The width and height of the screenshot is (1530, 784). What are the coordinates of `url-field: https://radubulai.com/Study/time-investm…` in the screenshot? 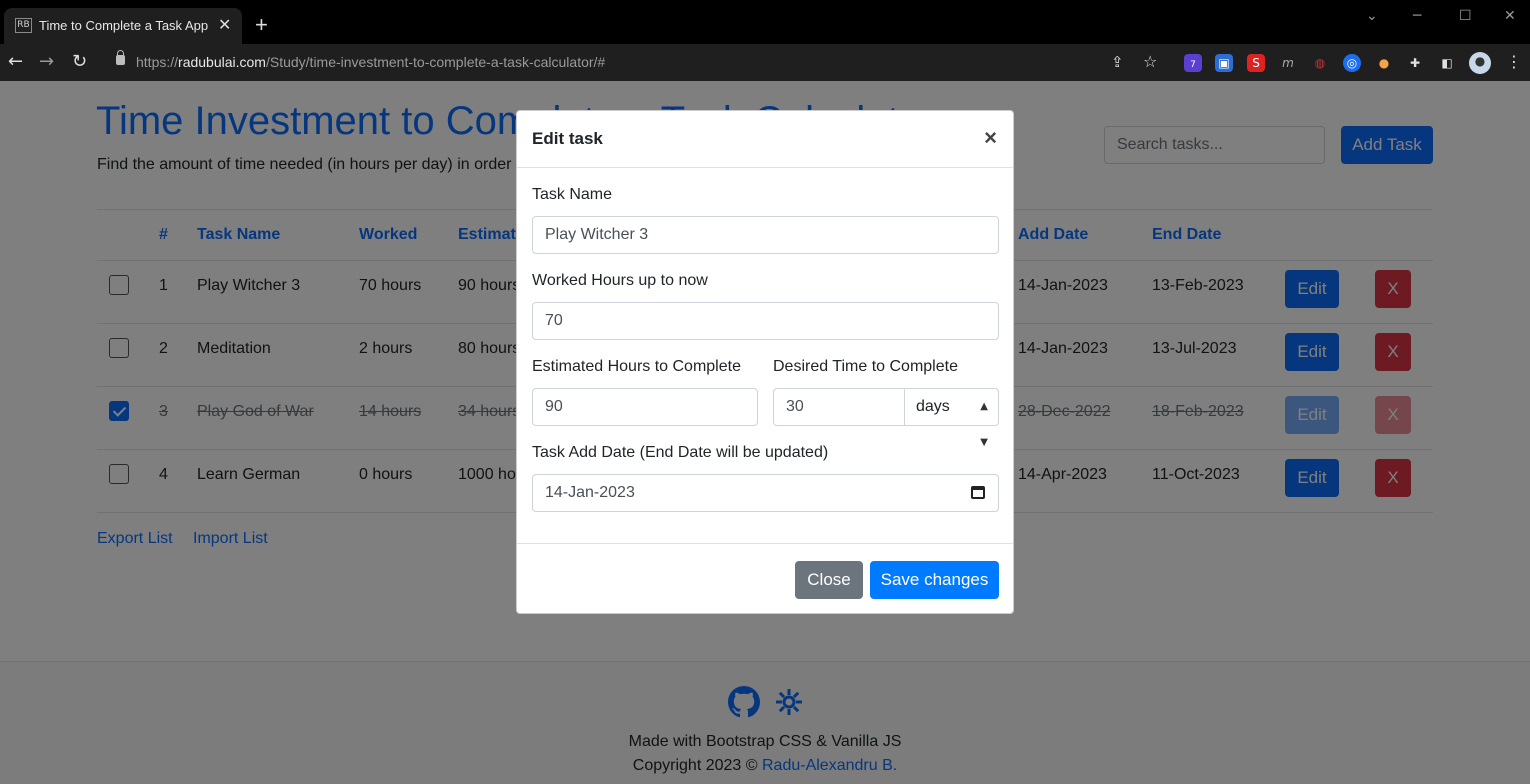 It's located at (370, 62).